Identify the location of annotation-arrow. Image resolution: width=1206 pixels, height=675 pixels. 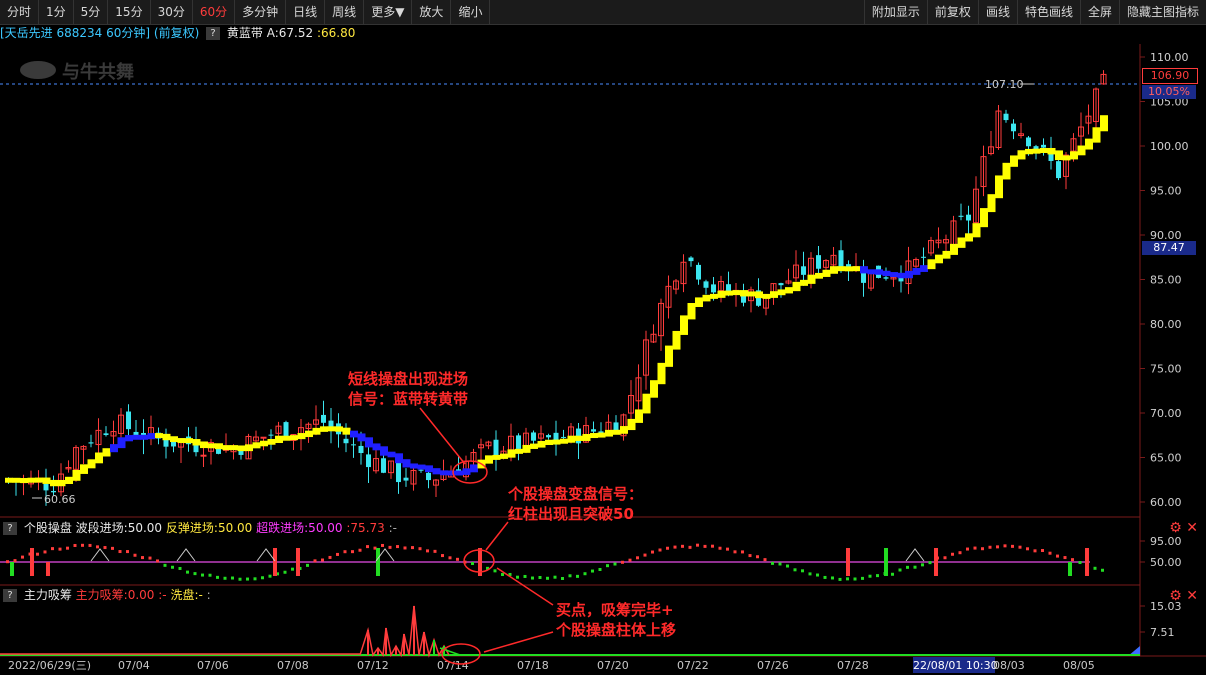
(497, 536).